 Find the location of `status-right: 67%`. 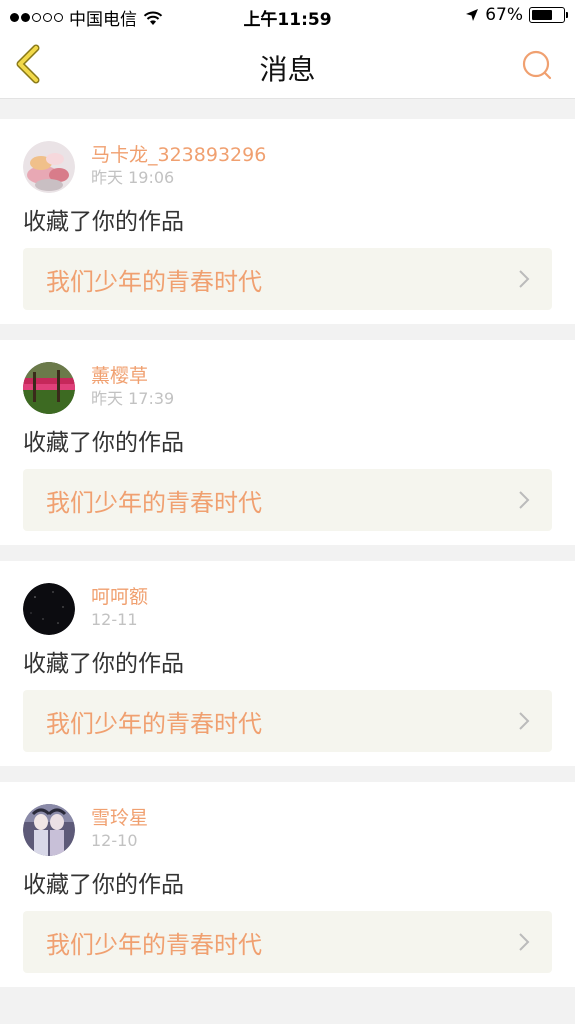

status-right: 67% is located at coordinates (516, 15).